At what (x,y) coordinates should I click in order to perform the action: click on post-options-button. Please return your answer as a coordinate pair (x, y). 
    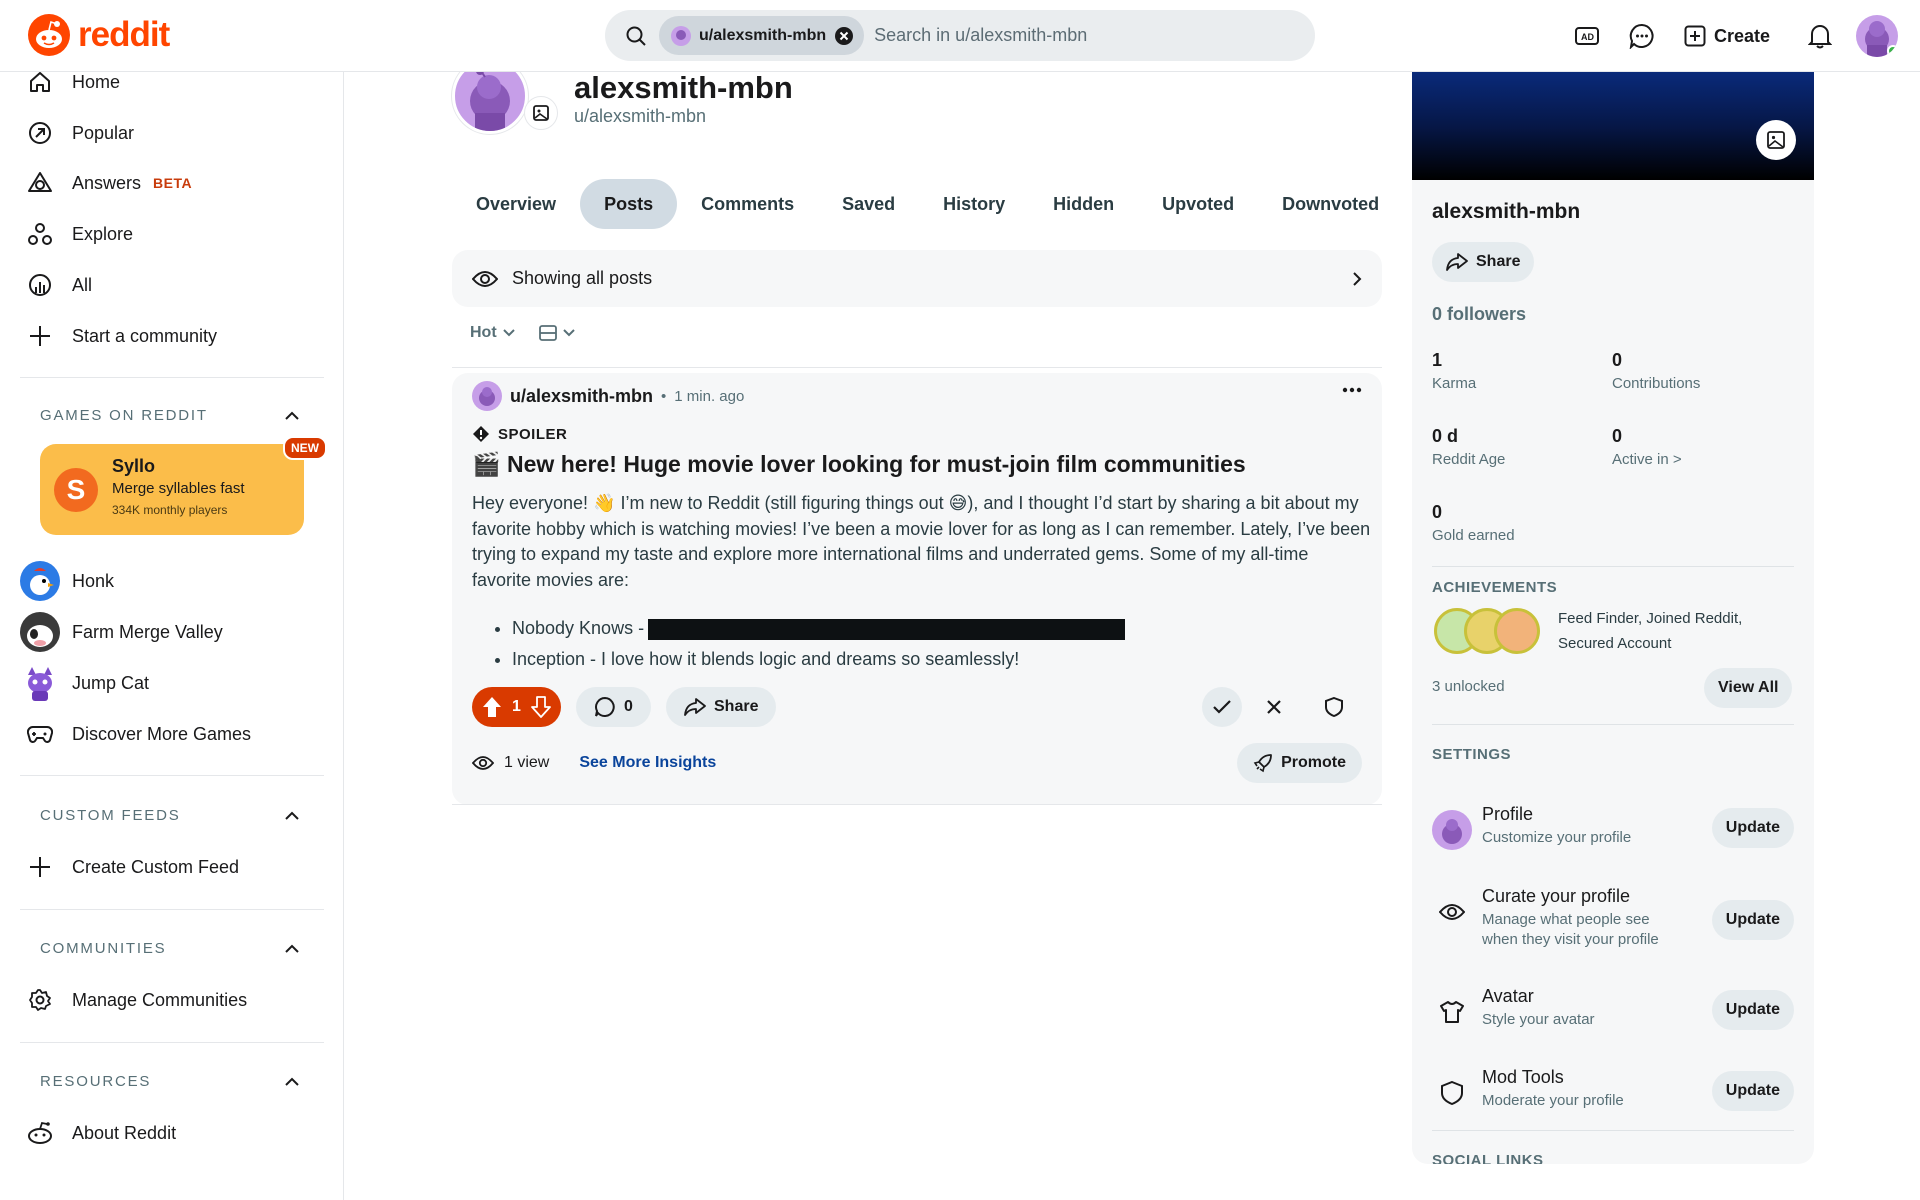
    Looking at the image, I should click on (1352, 390).